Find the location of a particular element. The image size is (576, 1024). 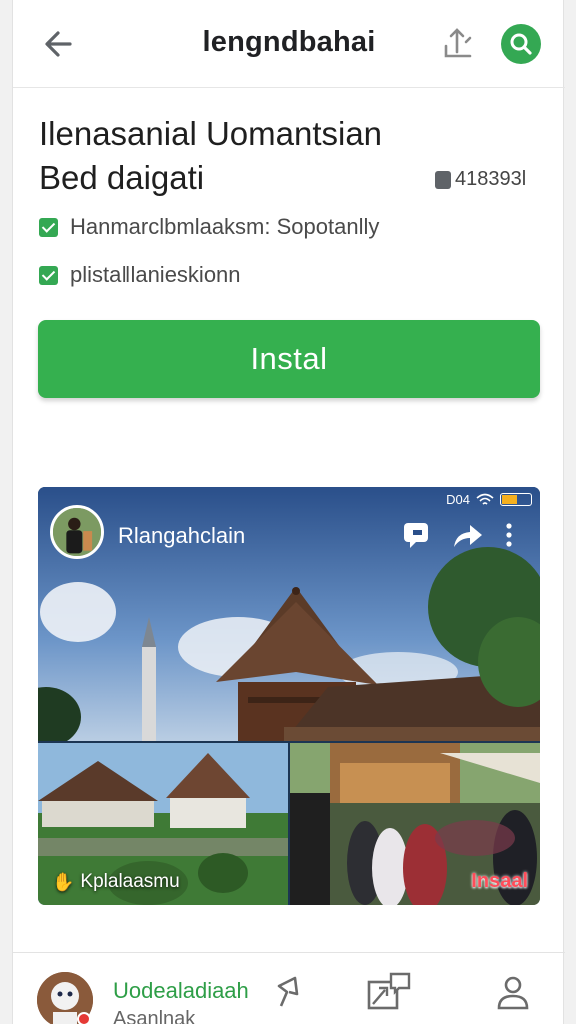

more-vert-icon is located at coordinates (509, 535).